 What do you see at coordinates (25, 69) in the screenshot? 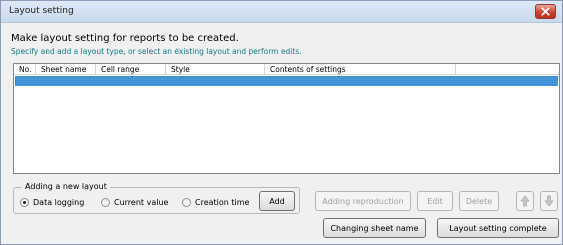
I see `column-header-no: No.` at bounding box center [25, 69].